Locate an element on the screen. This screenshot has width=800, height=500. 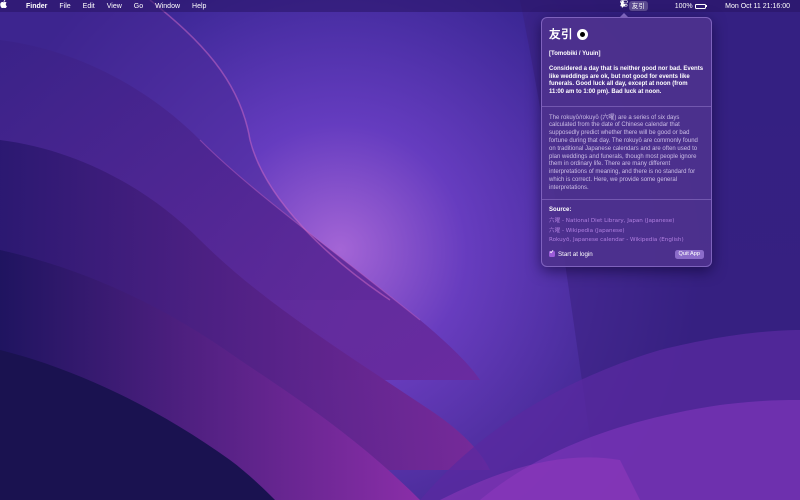
battery-indicator: 100% is located at coordinates (691, 6).